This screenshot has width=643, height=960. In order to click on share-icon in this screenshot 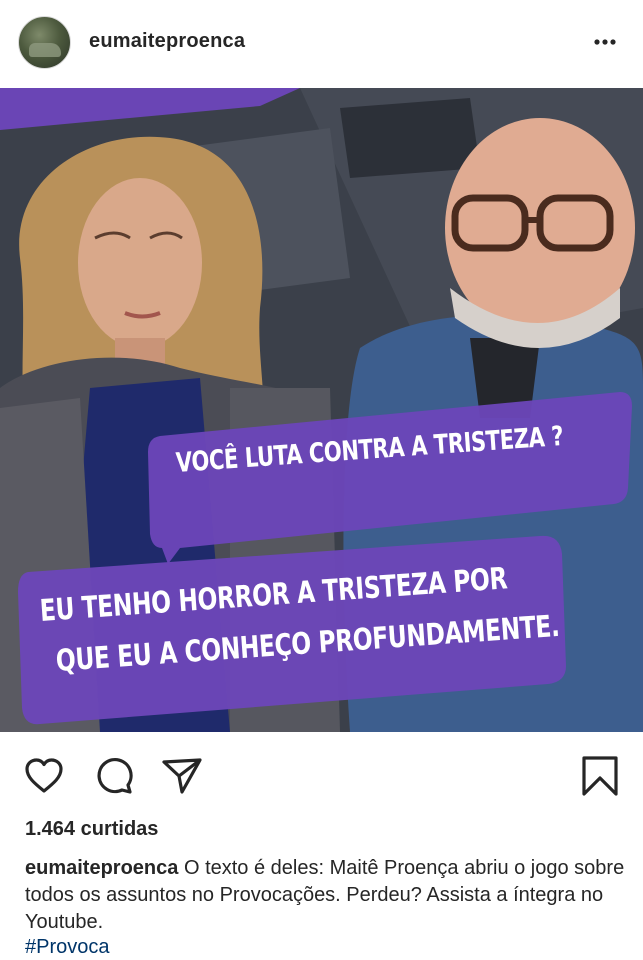, I will do `click(182, 776)`.